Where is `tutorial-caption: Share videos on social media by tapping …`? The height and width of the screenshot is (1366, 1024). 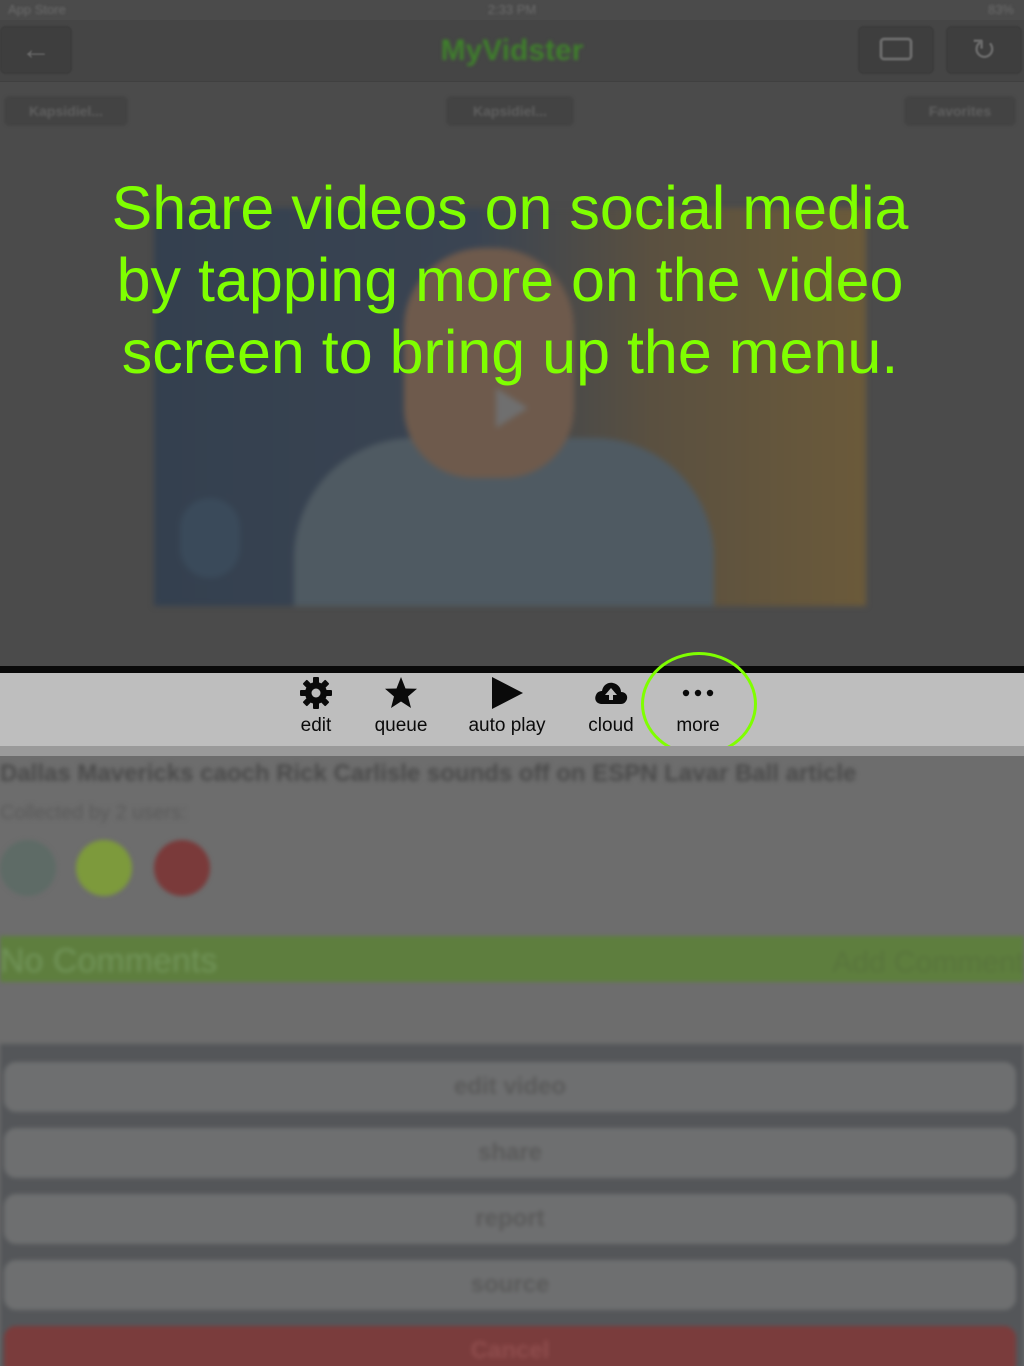
tutorial-caption: Share videos on social media by tapping … is located at coordinates (510, 280).